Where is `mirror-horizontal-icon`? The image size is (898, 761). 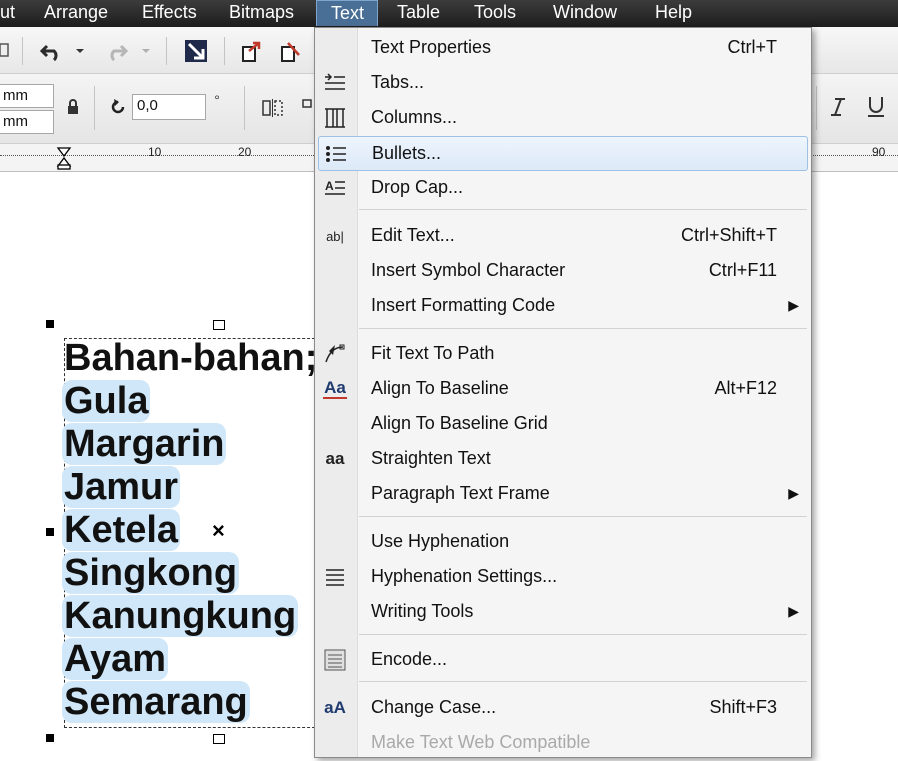
mirror-horizontal-icon is located at coordinates (273, 108).